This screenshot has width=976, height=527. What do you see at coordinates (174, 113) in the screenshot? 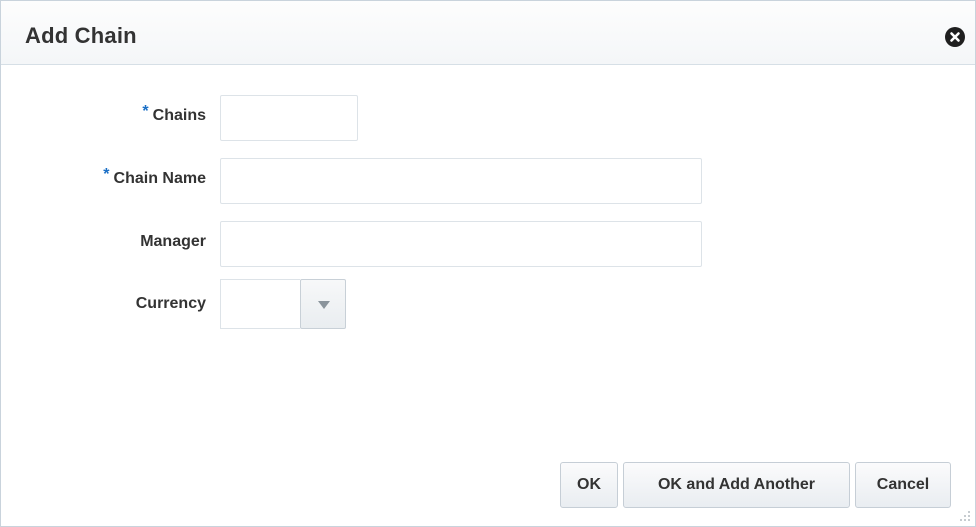
I see `chains-label: * Chains` at bounding box center [174, 113].